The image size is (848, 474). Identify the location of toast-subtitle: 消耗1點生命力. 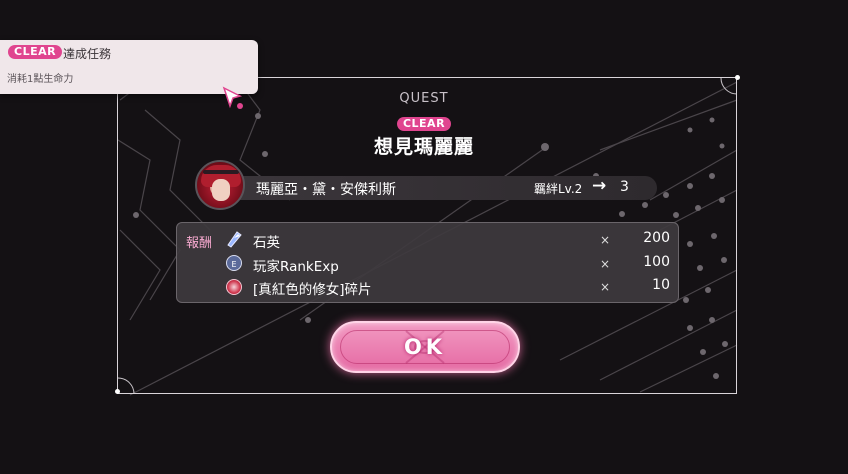
(40, 79).